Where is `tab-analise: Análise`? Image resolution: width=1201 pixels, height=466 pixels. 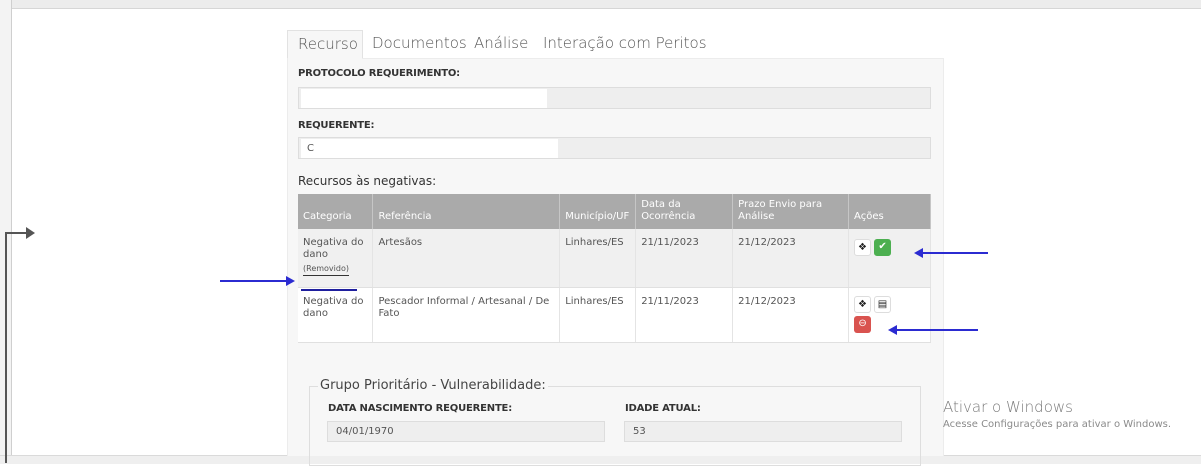 tab-analise: Análise is located at coordinates (501, 44).